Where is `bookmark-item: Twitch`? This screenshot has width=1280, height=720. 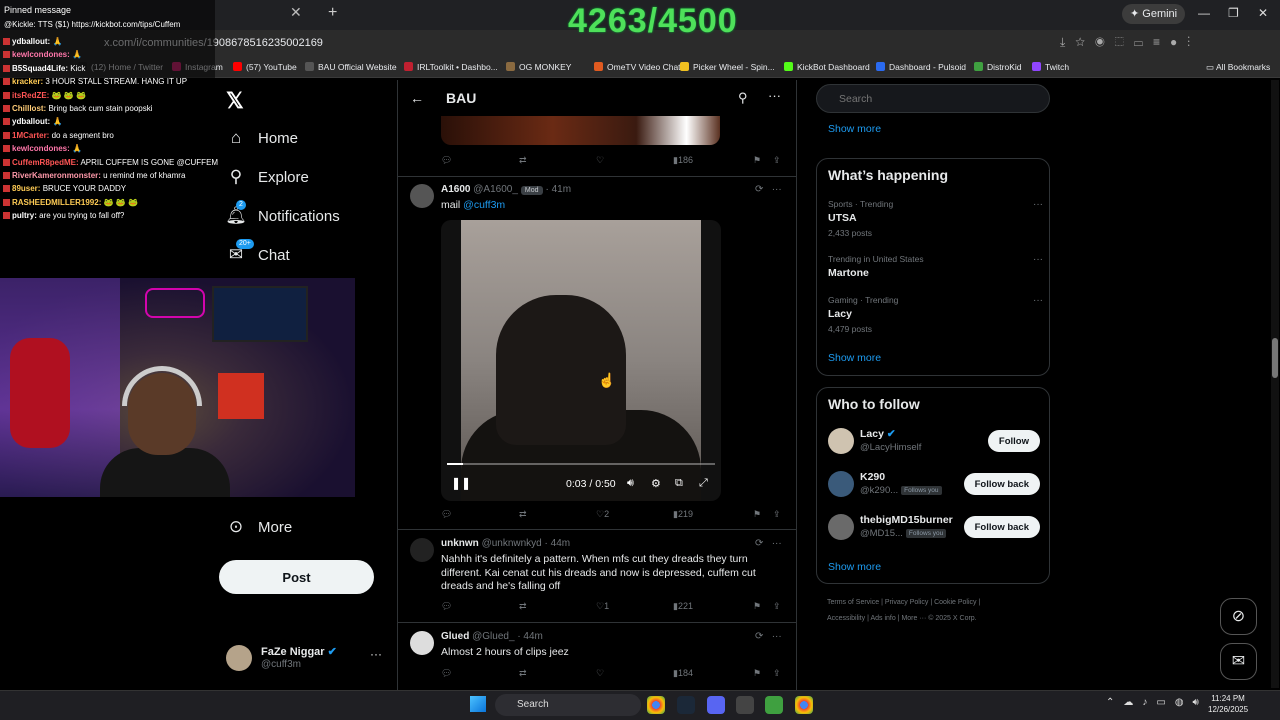 bookmark-item: Twitch is located at coordinates (1050, 67).